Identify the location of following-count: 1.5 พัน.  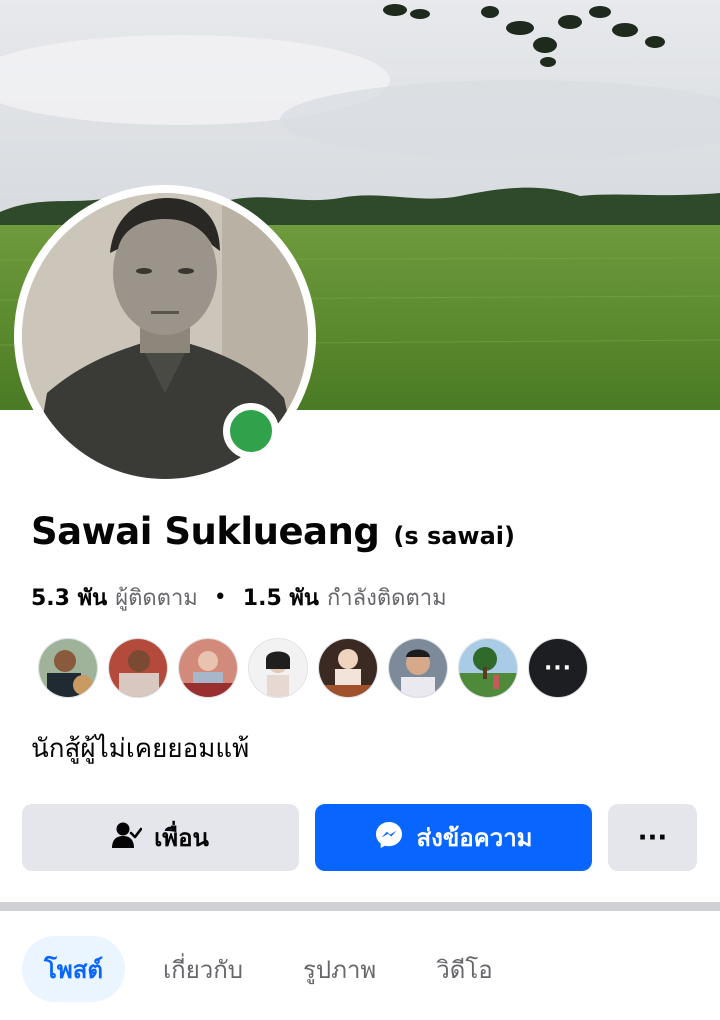
(281, 597).